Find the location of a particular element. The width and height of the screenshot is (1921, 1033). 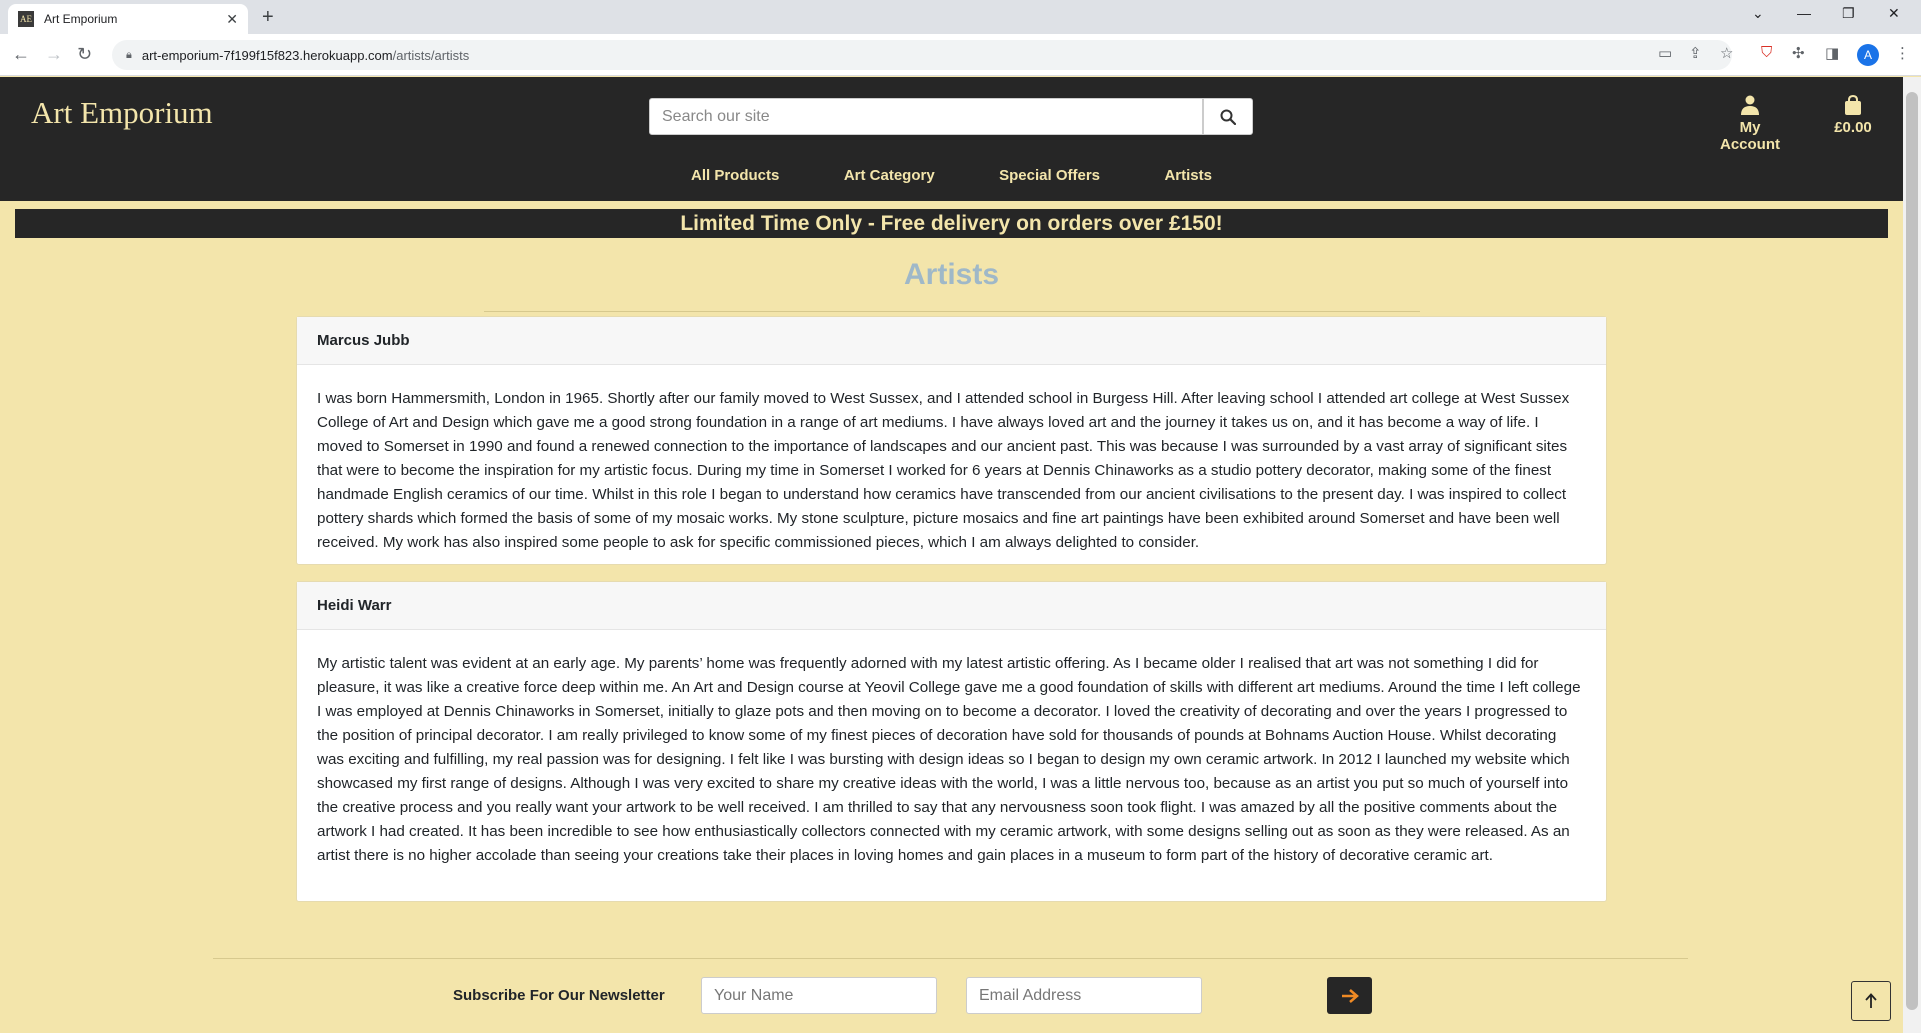

favicon-icon: AE is located at coordinates (26, 19).